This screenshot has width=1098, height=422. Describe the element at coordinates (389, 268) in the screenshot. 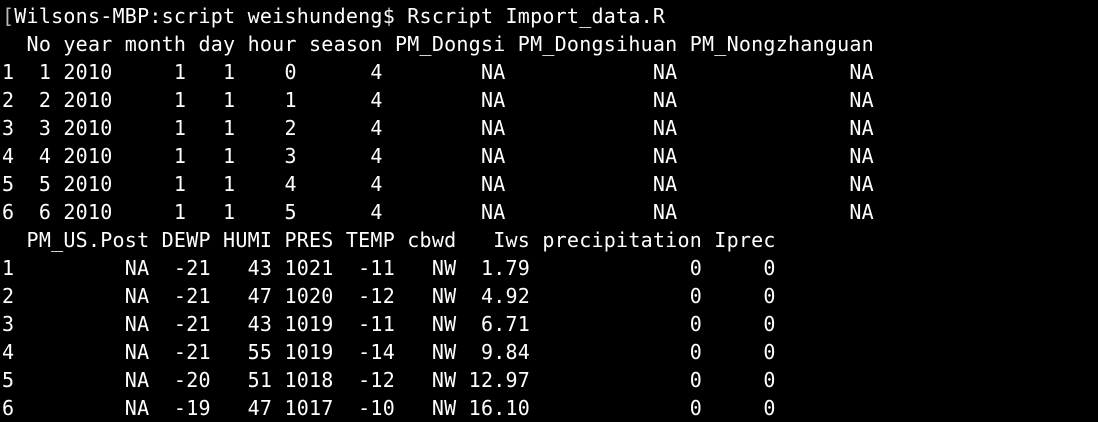

I see `table-row: 1 NA -21 43 1021 -11 NW 1.79 0 0` at that location.